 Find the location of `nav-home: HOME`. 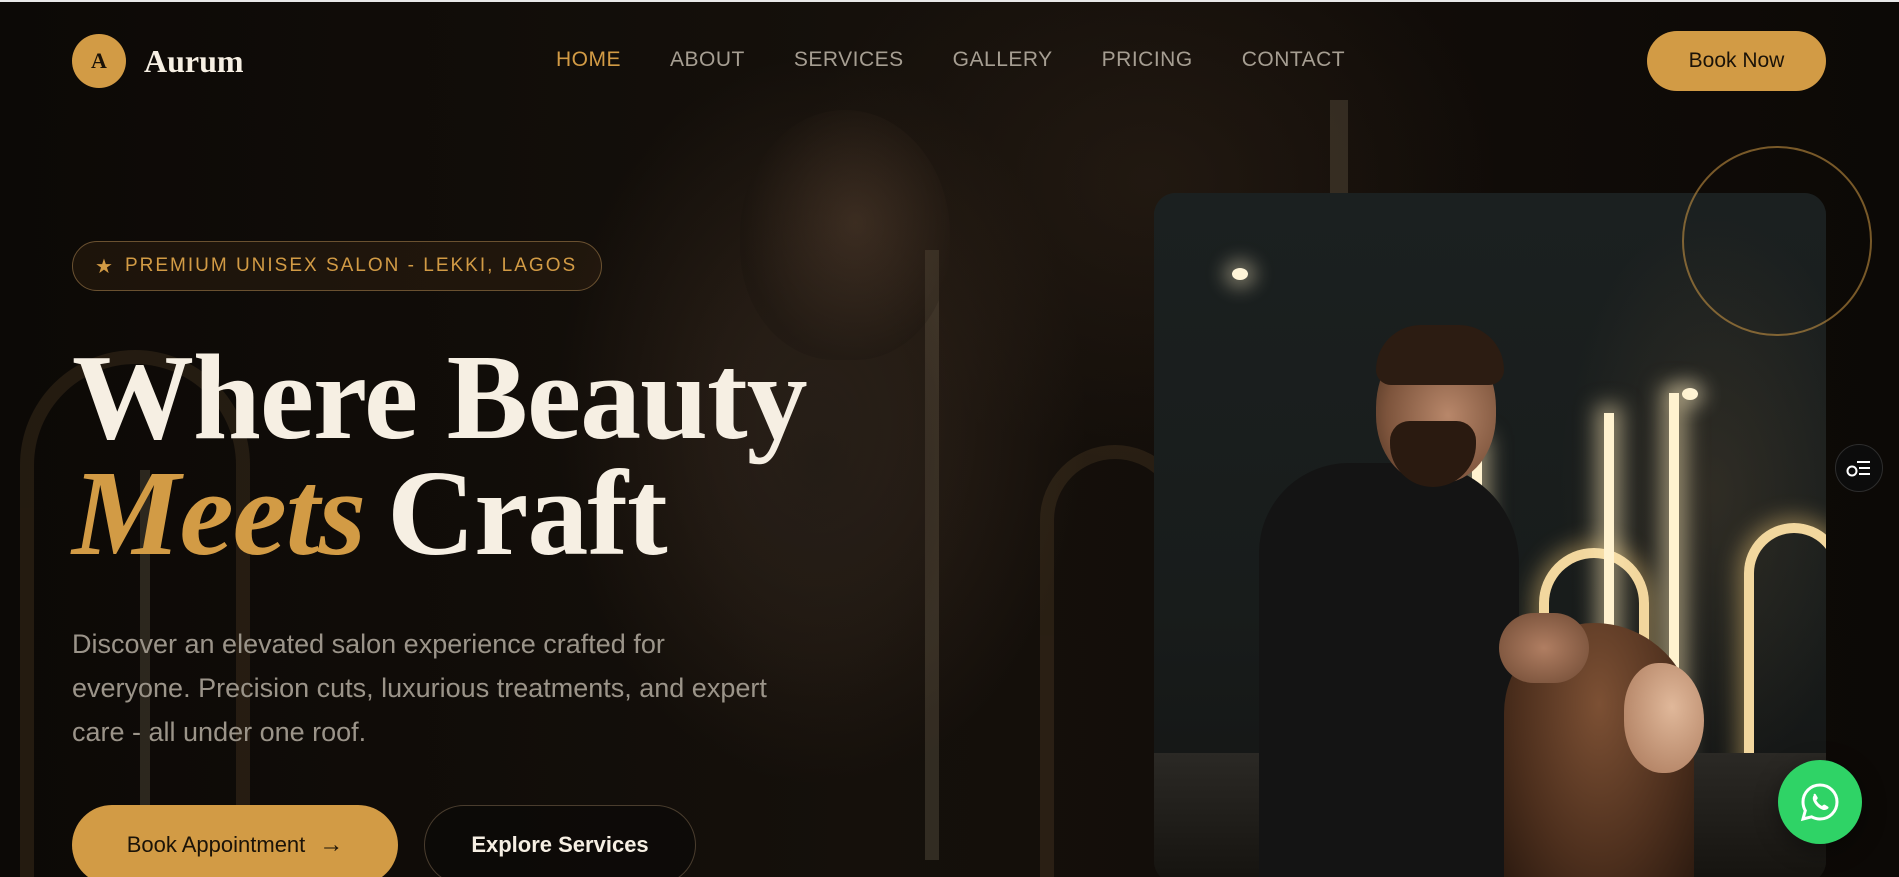

nav-home: HOME is located at coordinates (588, 60).